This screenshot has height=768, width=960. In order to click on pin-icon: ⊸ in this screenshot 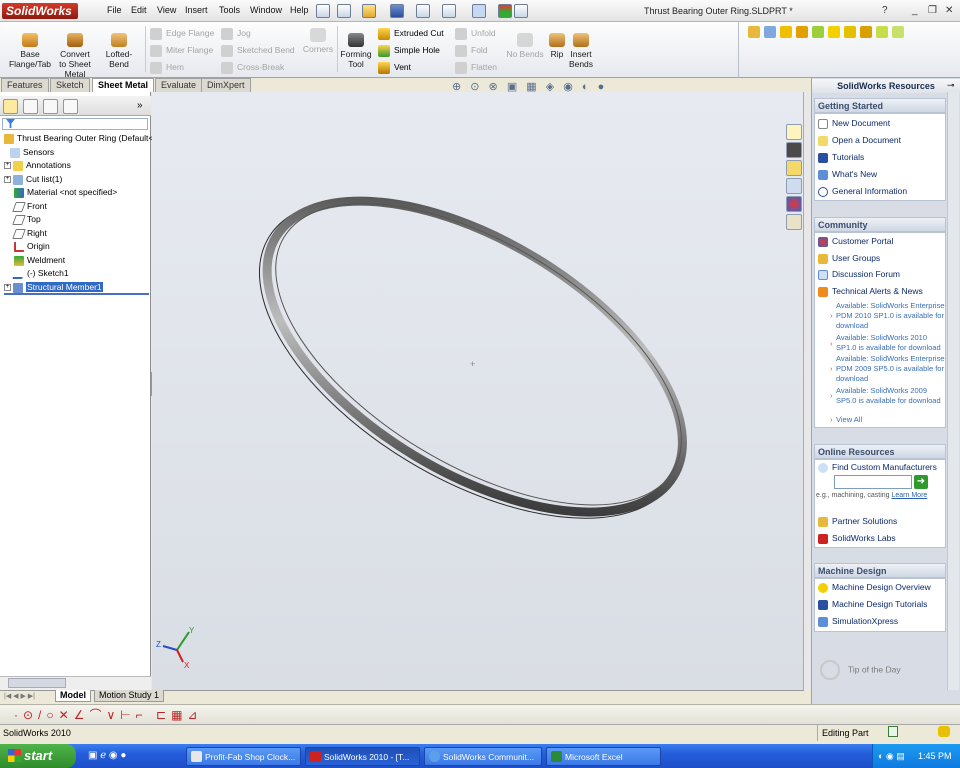, I will do `click(951, 85)`.